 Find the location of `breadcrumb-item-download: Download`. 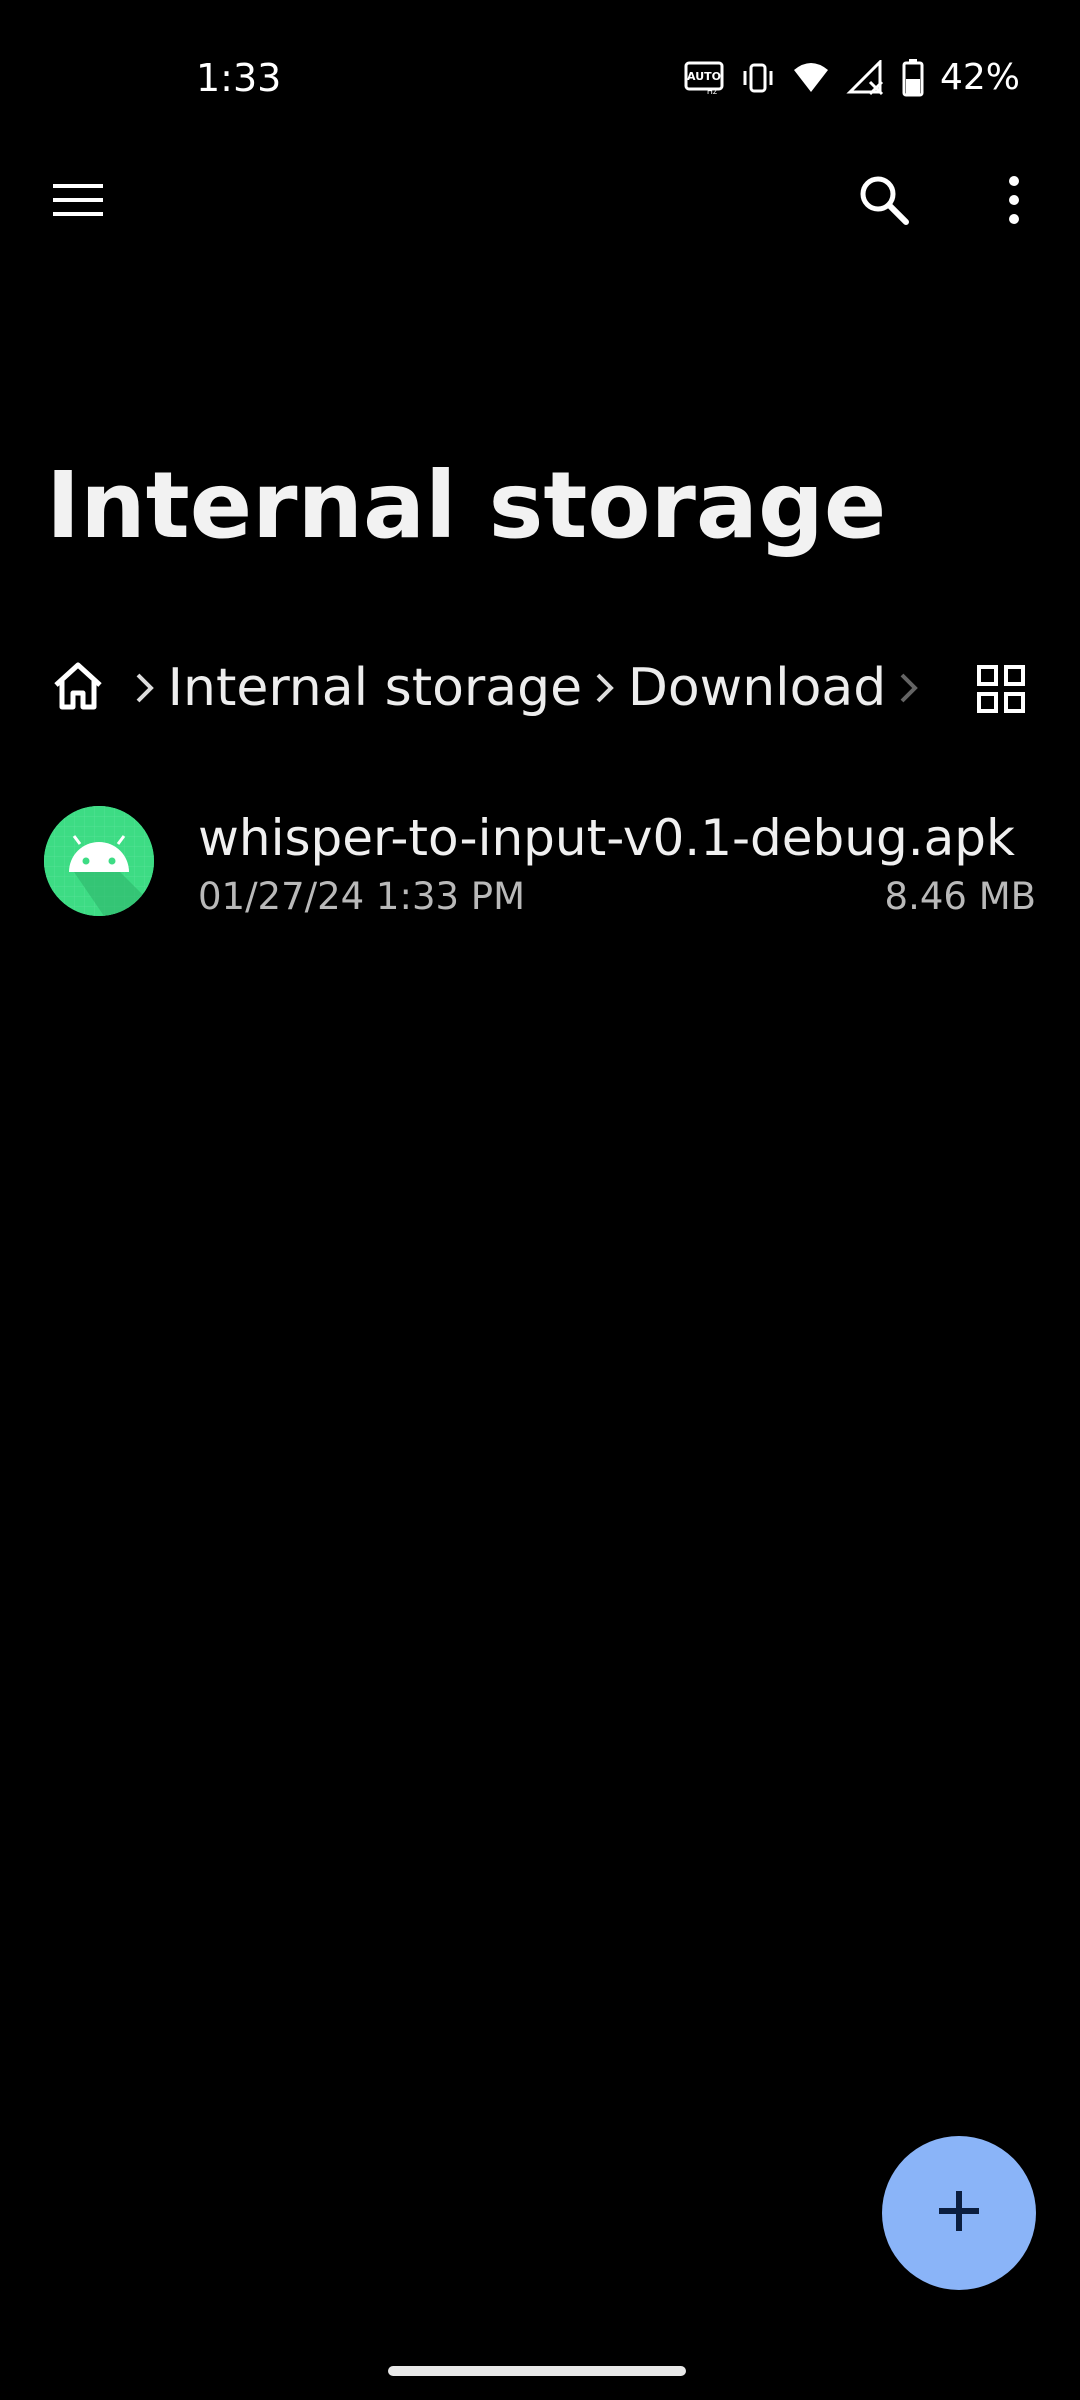

breadcrumb-item-download: Download is located at coordinates (757, 688).